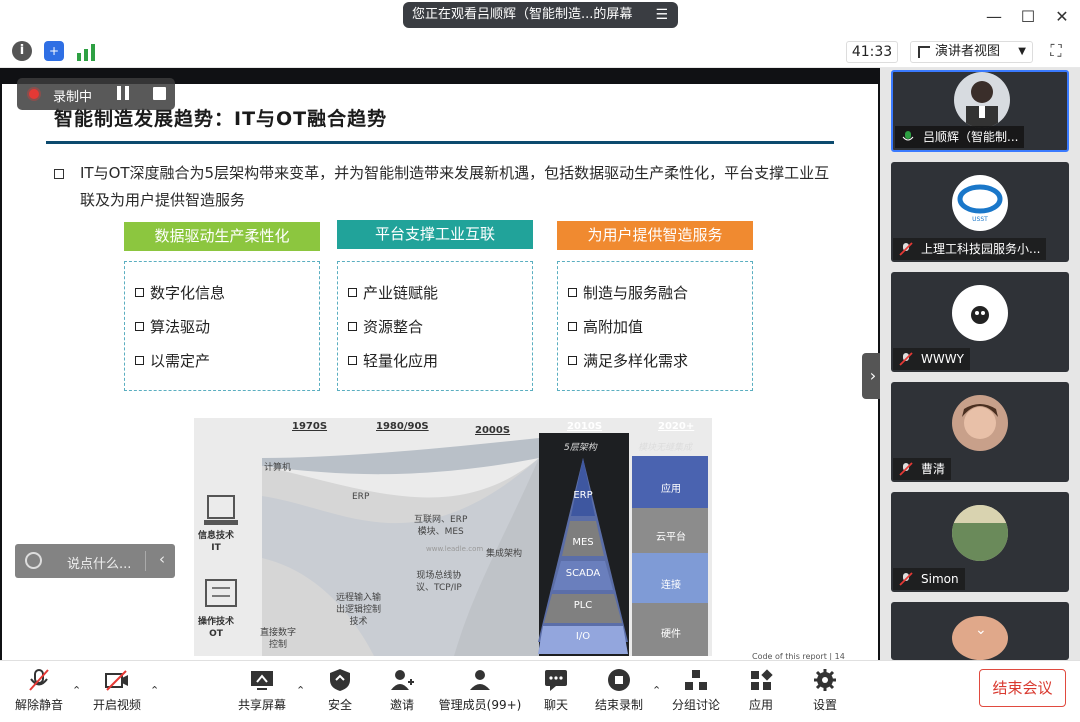 The width and height of the screenshot is (1080, 722). I want to click on list-item: 制造与服务融合, so click(628, 292).